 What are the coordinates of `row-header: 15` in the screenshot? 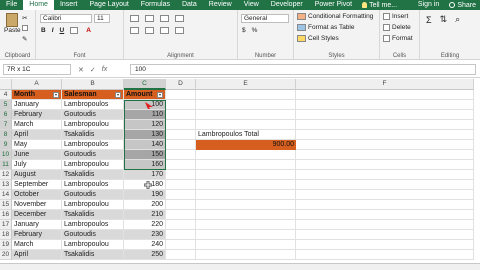 It's located at (6, 205).